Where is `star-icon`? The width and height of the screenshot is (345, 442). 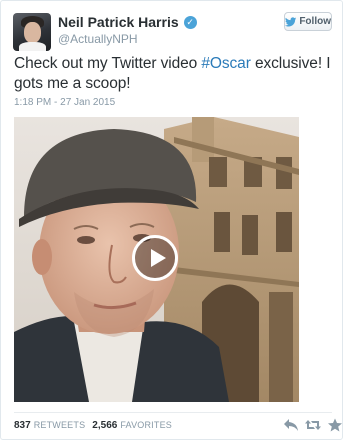 star-icon is located at coordinates (335, 425).